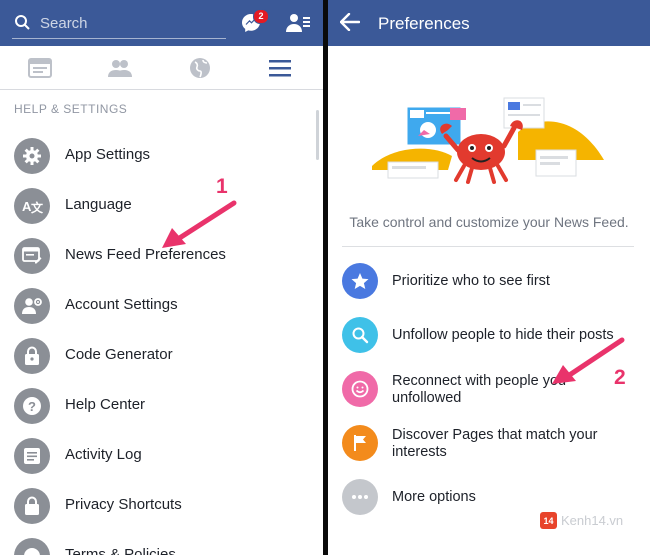 This screenshot has width=650, height=555. Describe the element at coordinates (71, 109) in the screenshot. I see `section-title: HELP & SETTINGS` at that location.